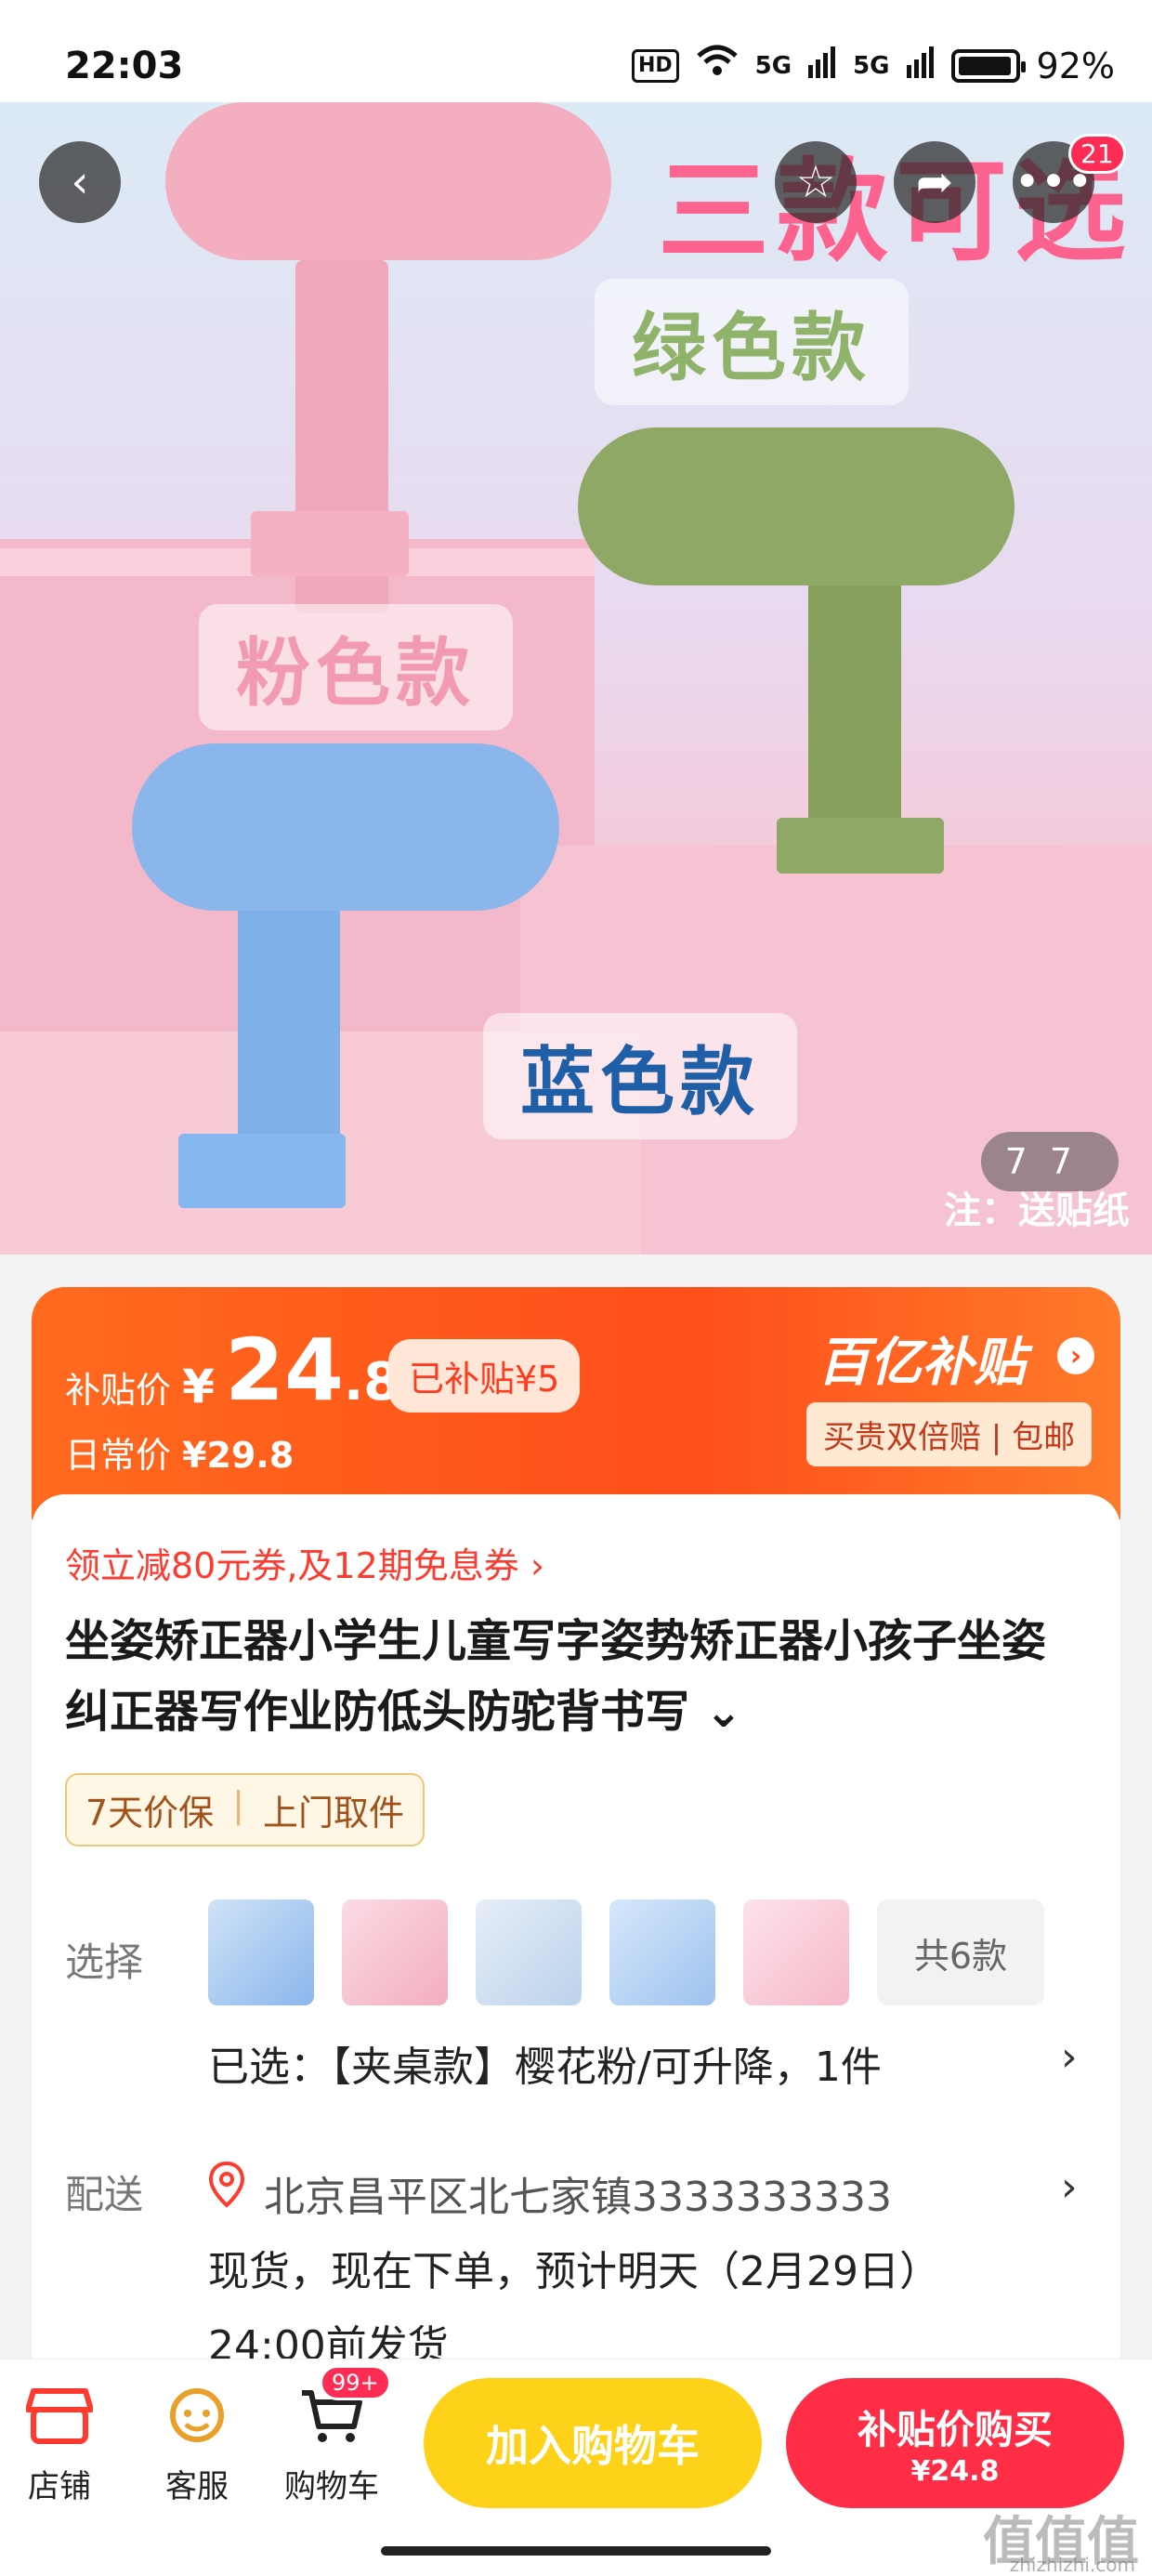 The height and width of the screenshot is (2576, 1152). Describe the element at coordinates (593, 2443) in the screenshot. I see `add-to-cart-button: 加入购物车` at that location.